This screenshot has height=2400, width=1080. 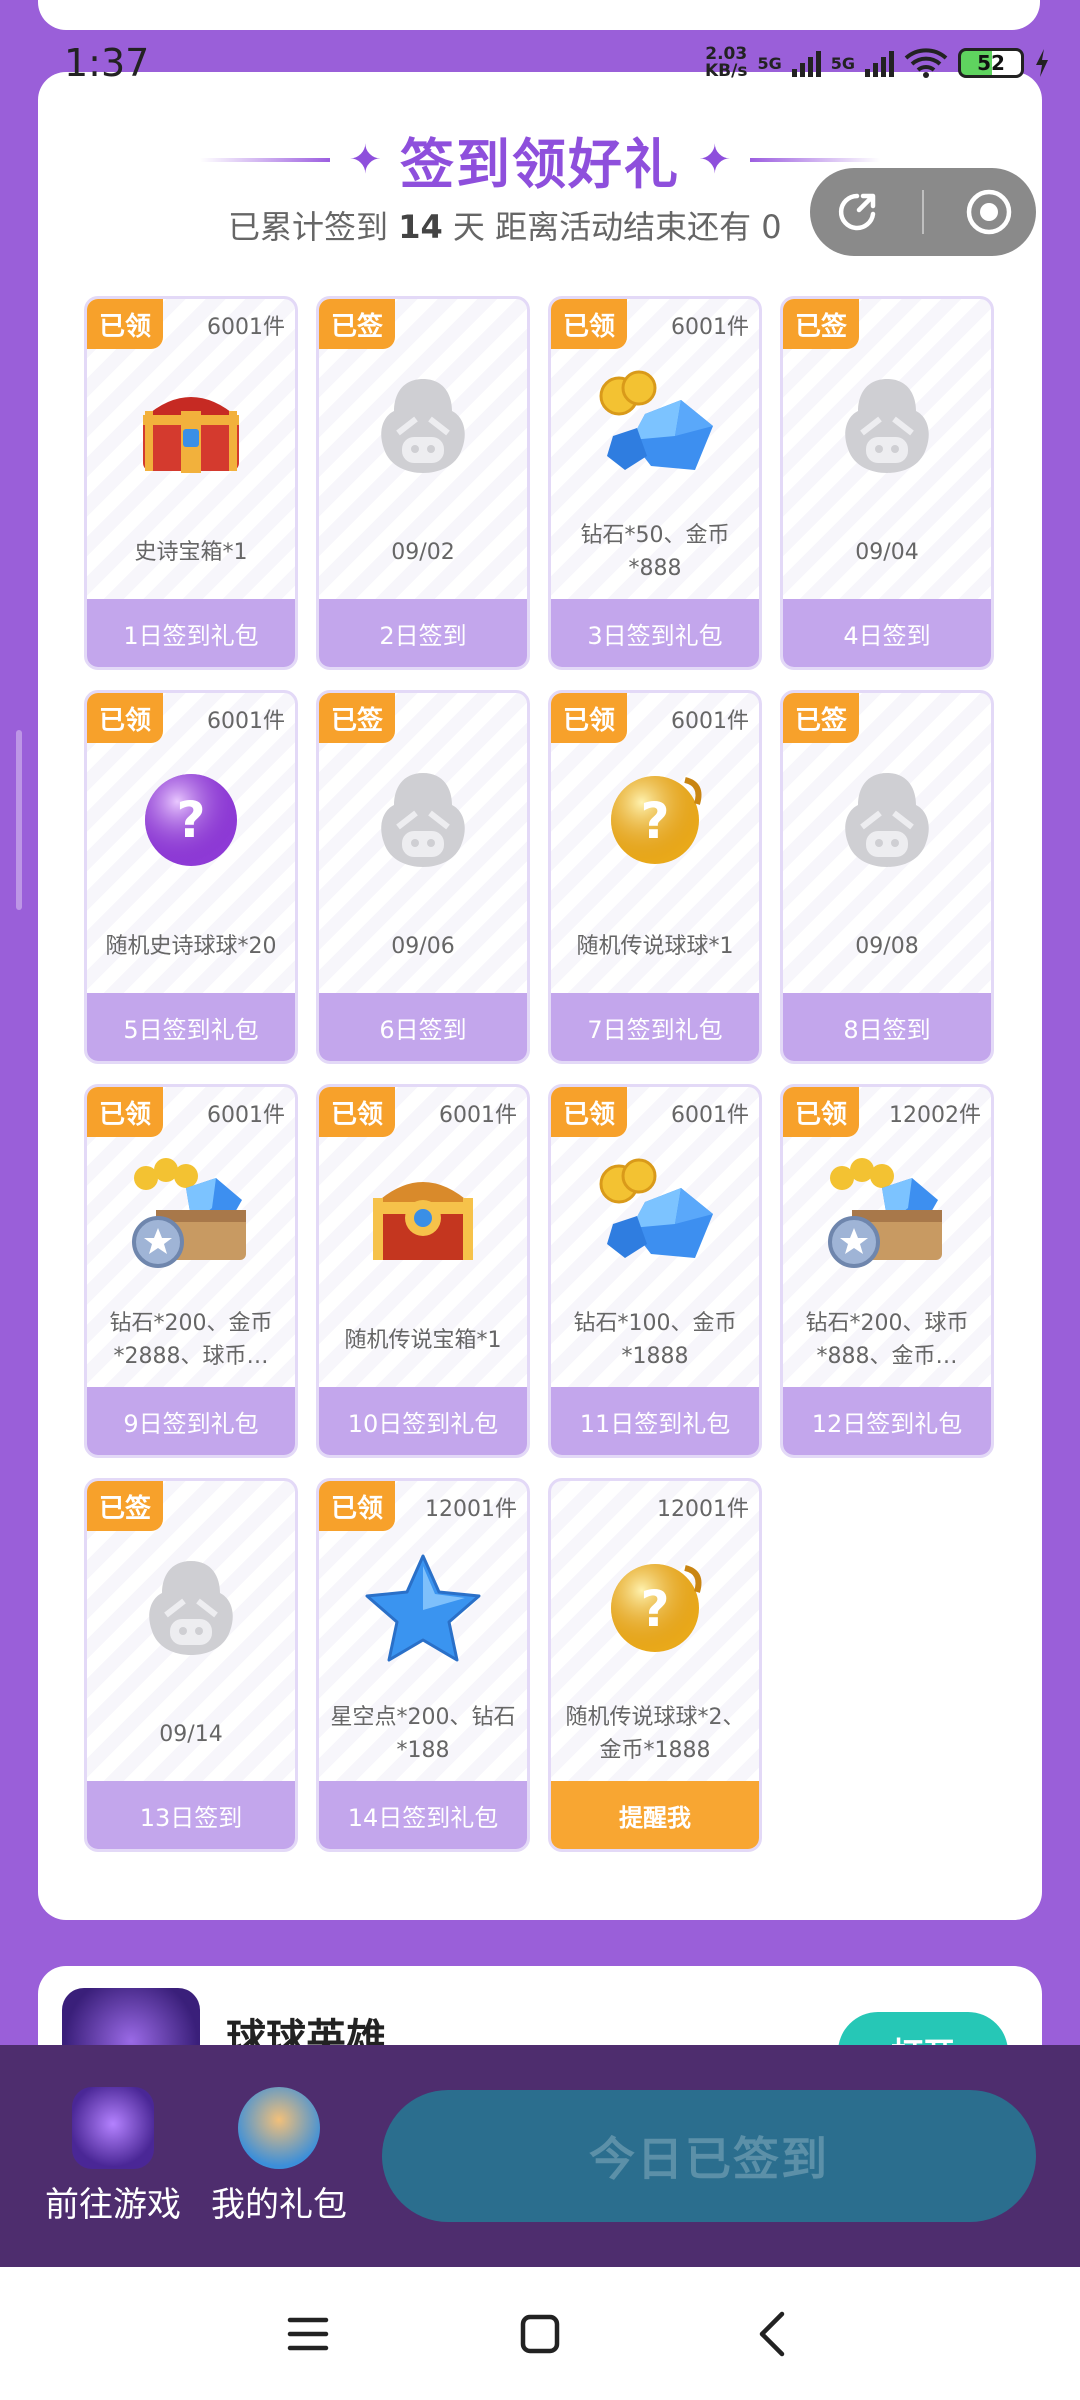 What do you see at coordinates (887, 1027) in the screenshot?
I see `reward-day-label: 8日签到` at bounding box center [887, 1027].